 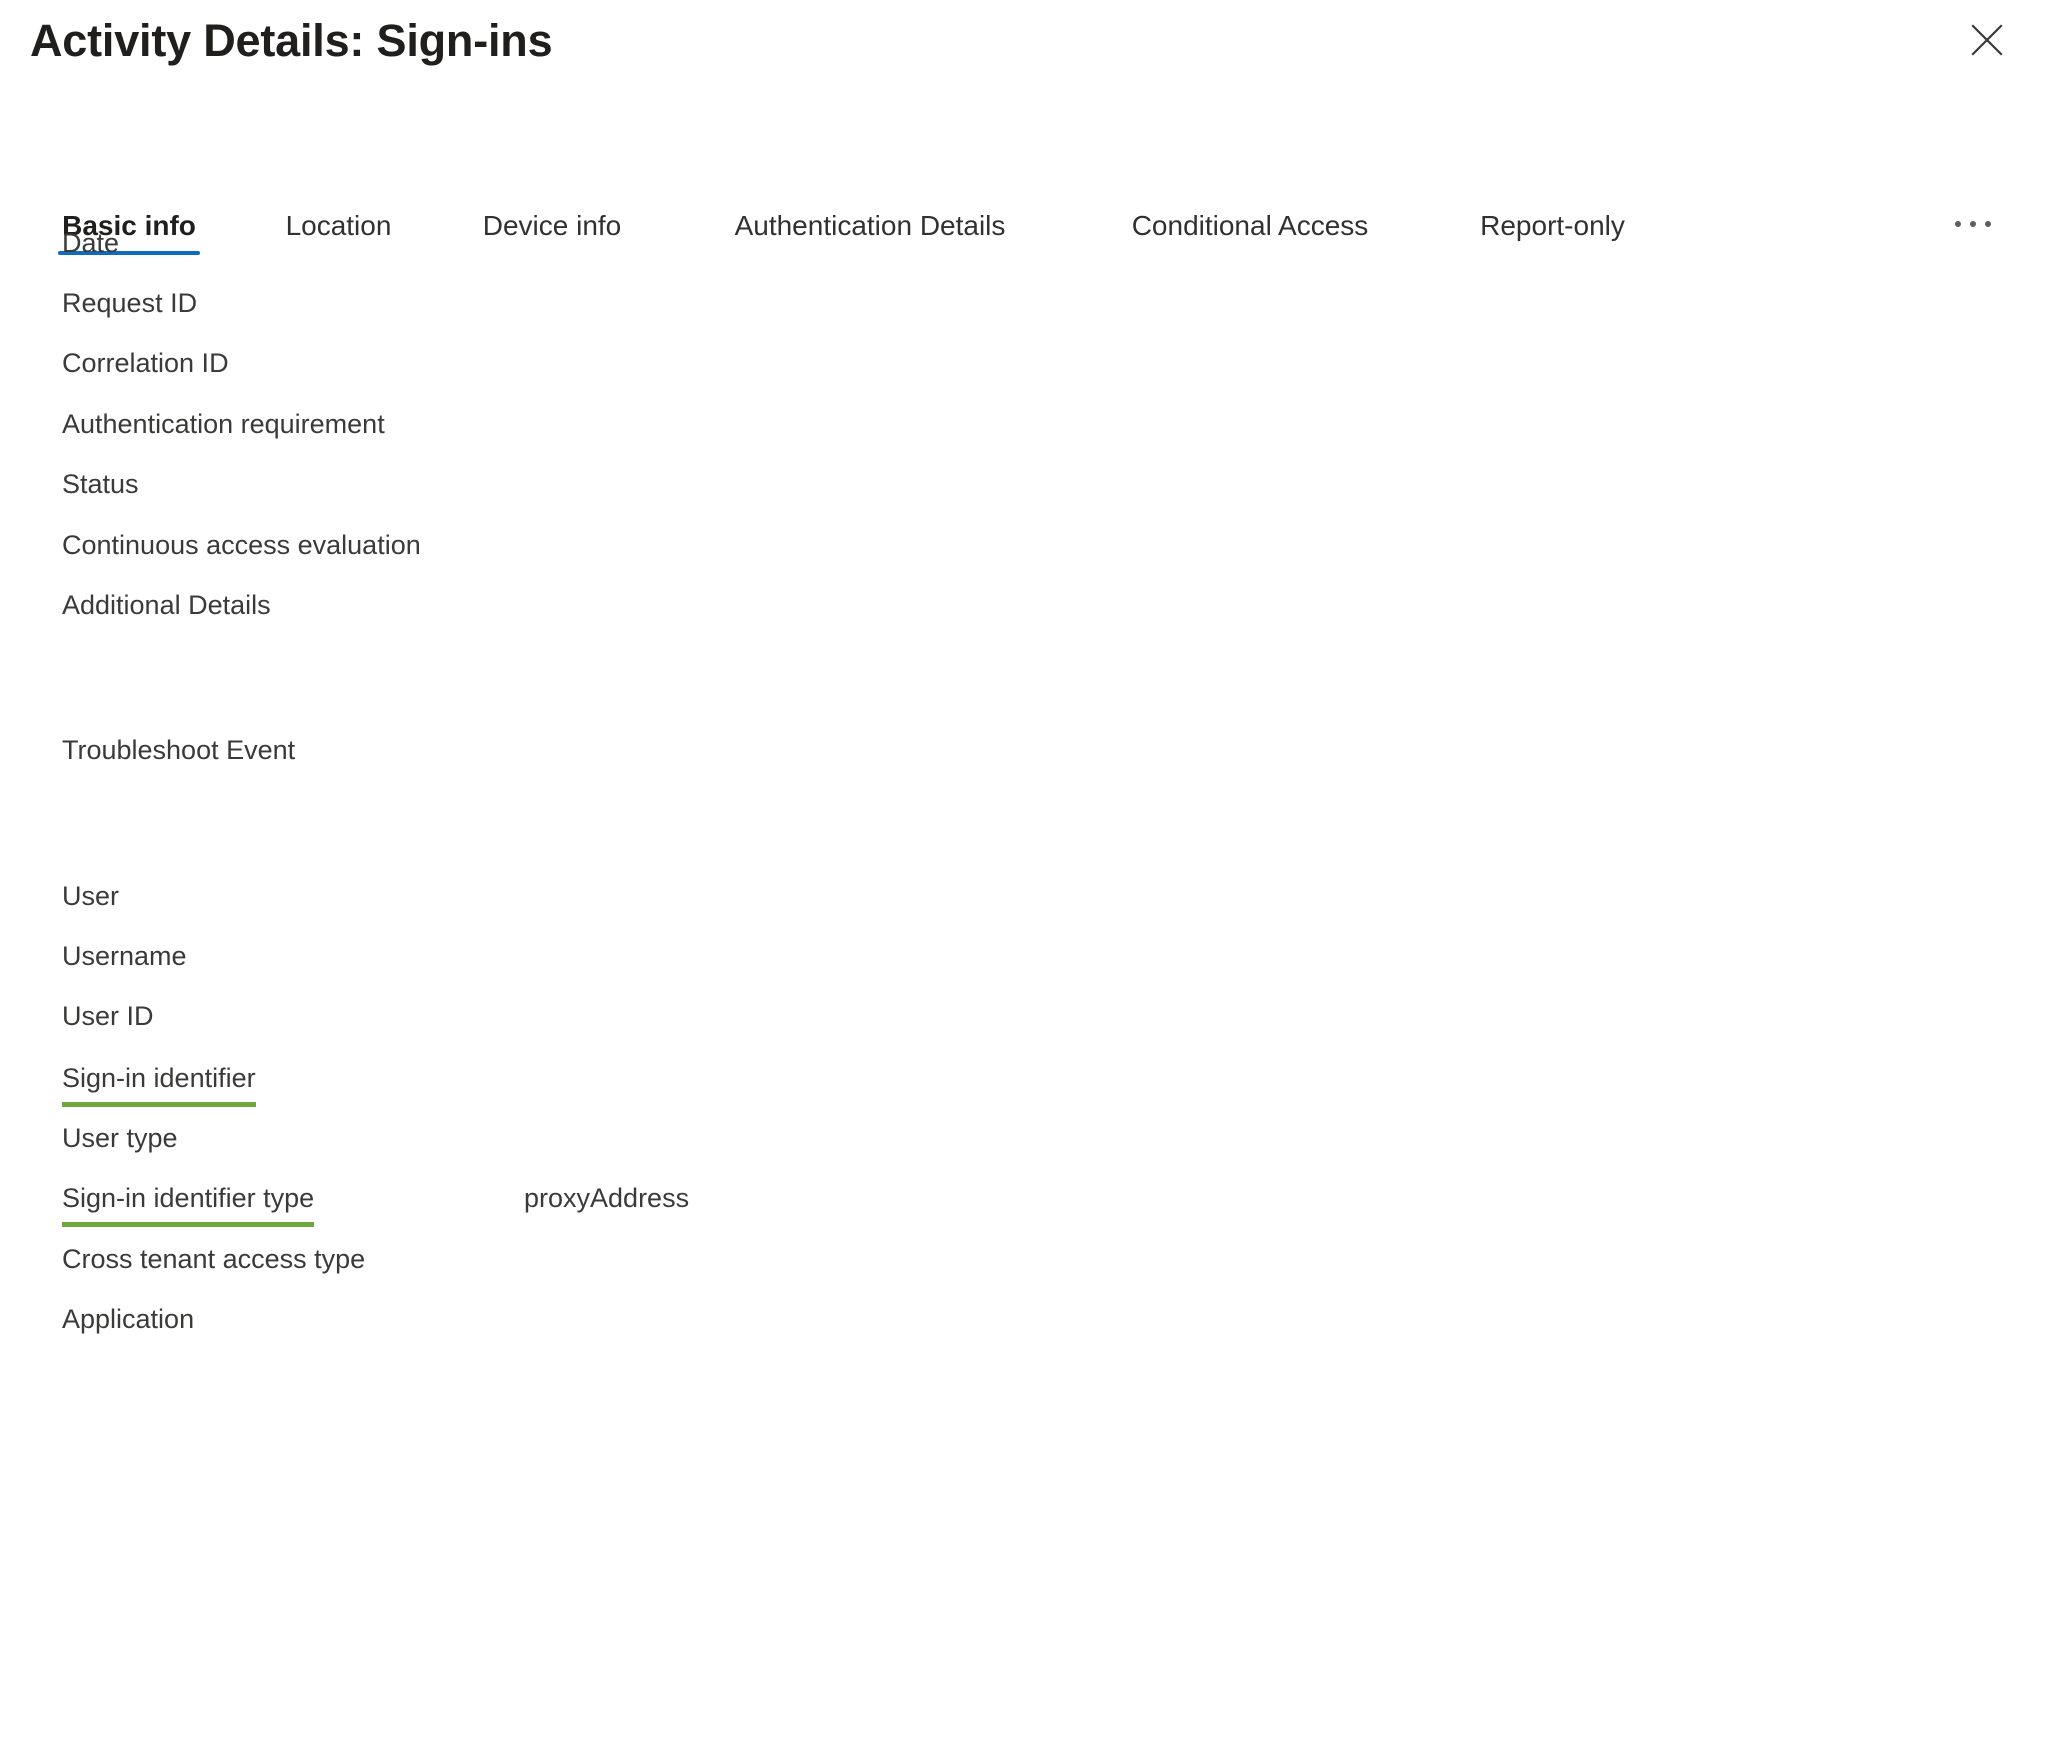 I want to click on property-row: Request ID, so click(x=129, y=303).